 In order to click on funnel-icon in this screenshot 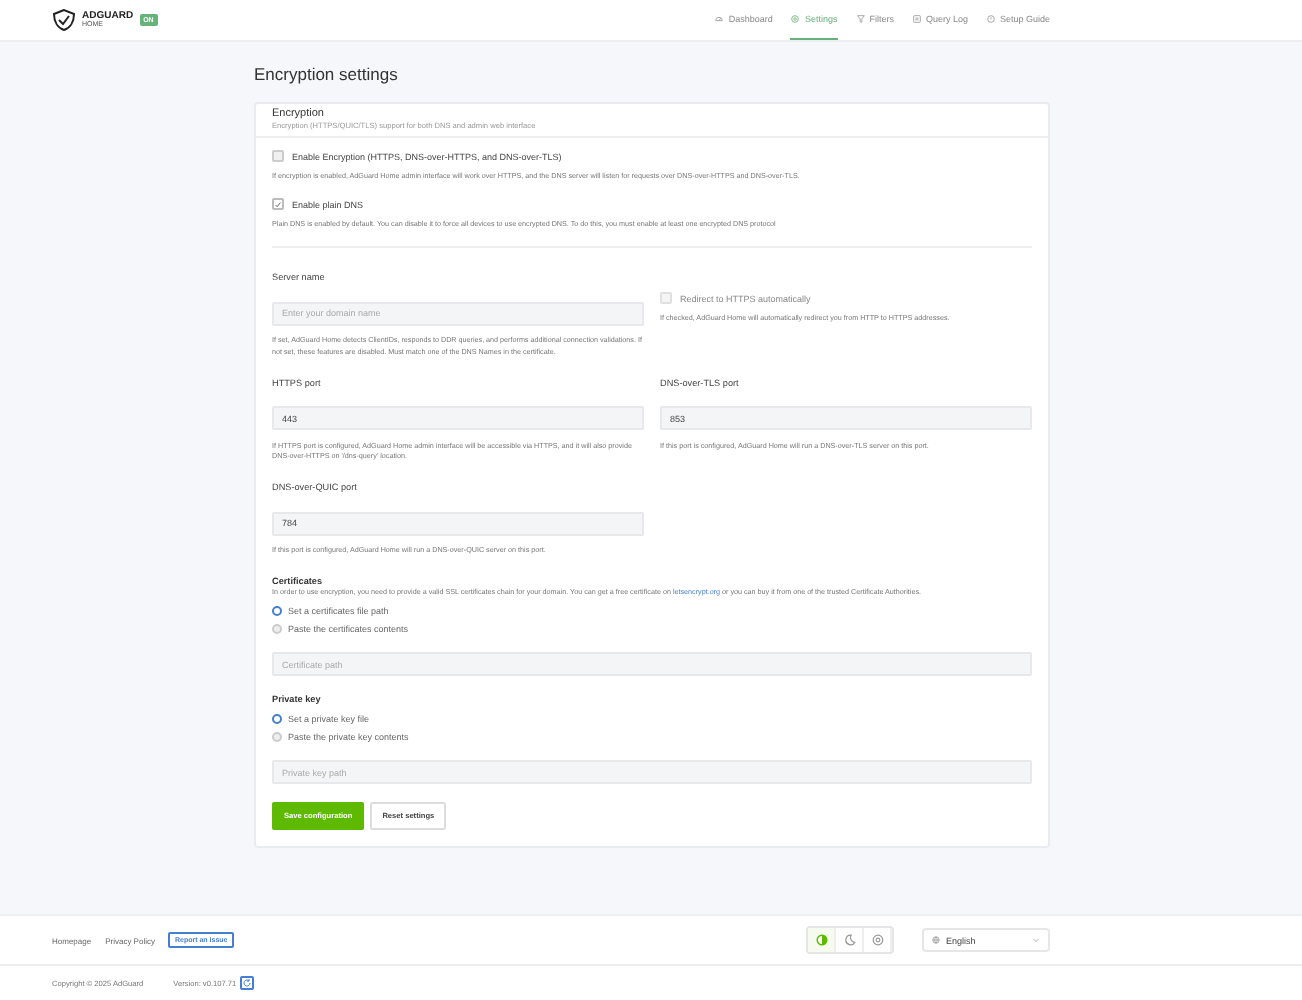, I will do `click(860, 19)`.